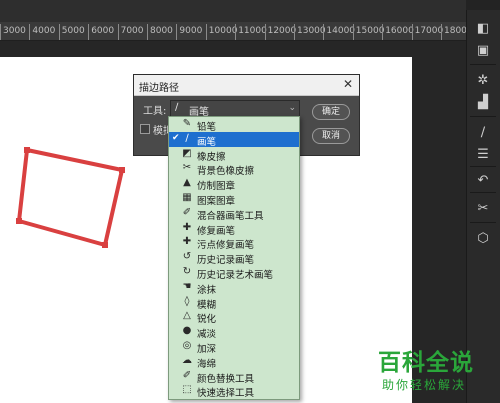  What do you see at coordinates (187, 271) in the screenshot?
I see `art-history-brush-icon: ↻` at bounding box center [187, 271].